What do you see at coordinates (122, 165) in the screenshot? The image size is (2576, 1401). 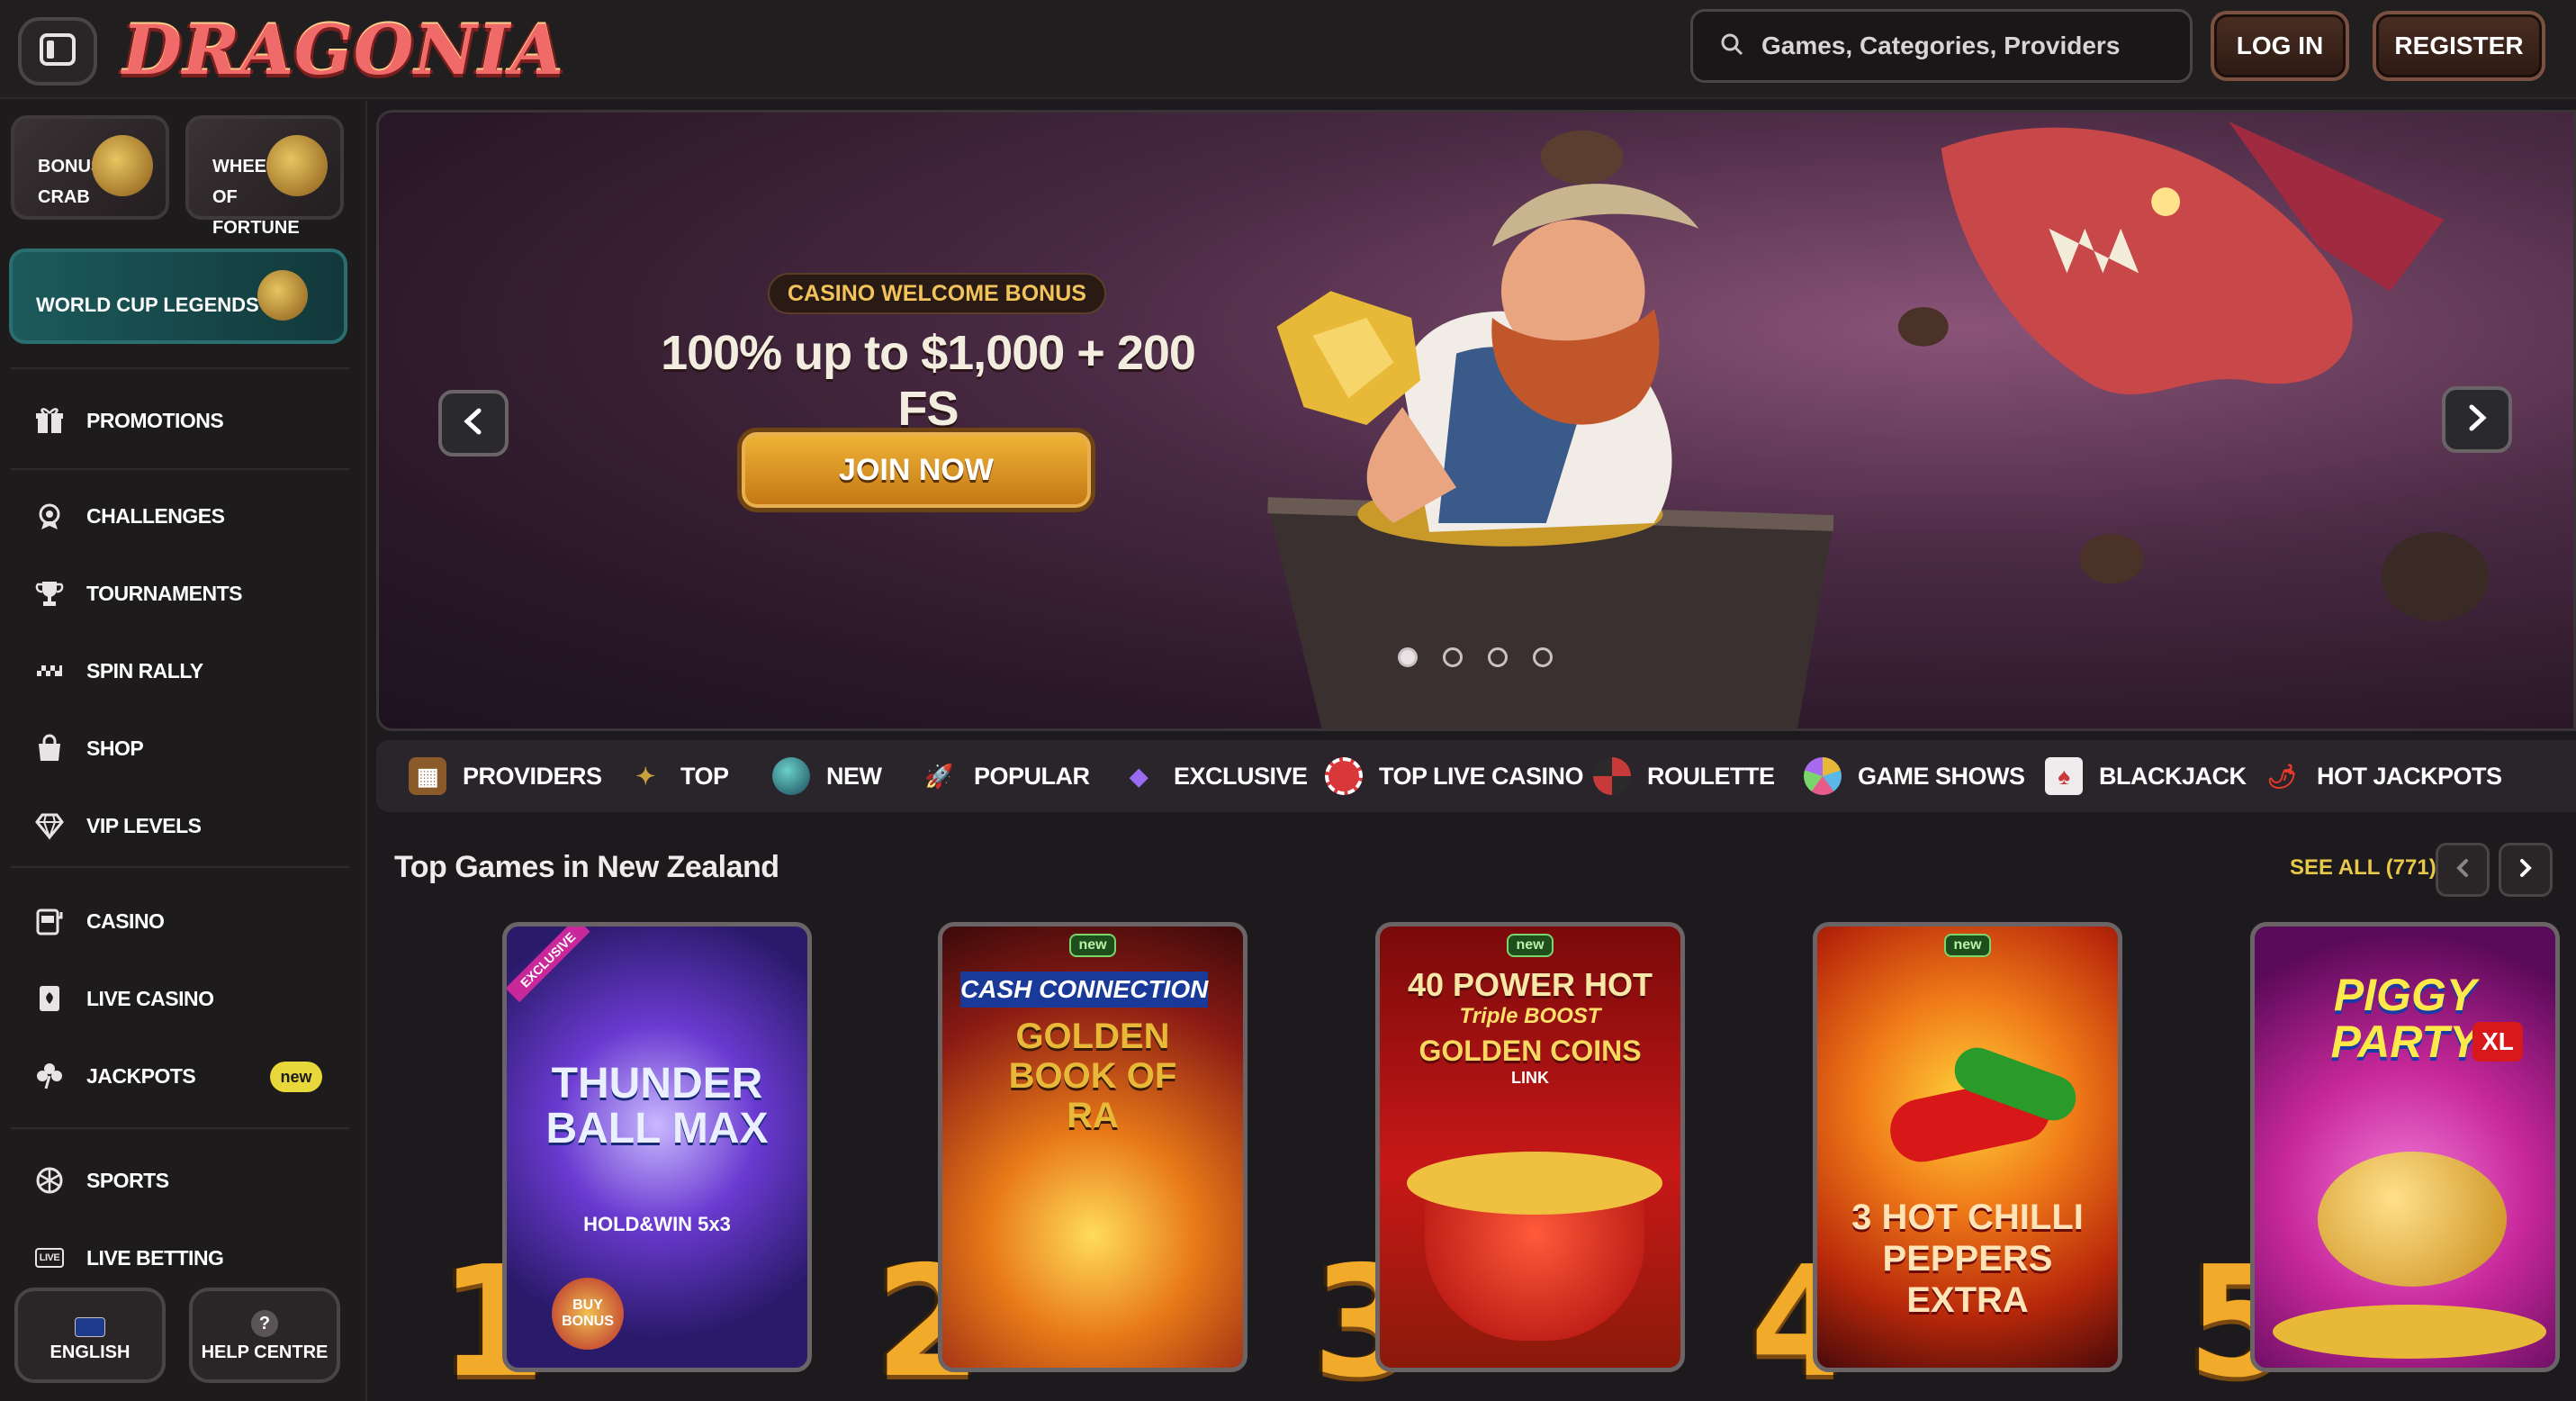 I see `crab-claw-icon` at bounding box center [122, 165].